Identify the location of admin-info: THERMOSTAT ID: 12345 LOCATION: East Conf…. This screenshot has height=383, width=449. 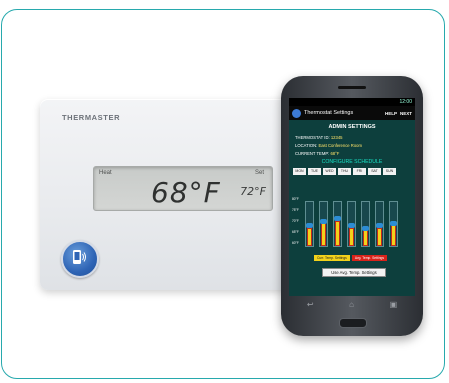
(355, 146).